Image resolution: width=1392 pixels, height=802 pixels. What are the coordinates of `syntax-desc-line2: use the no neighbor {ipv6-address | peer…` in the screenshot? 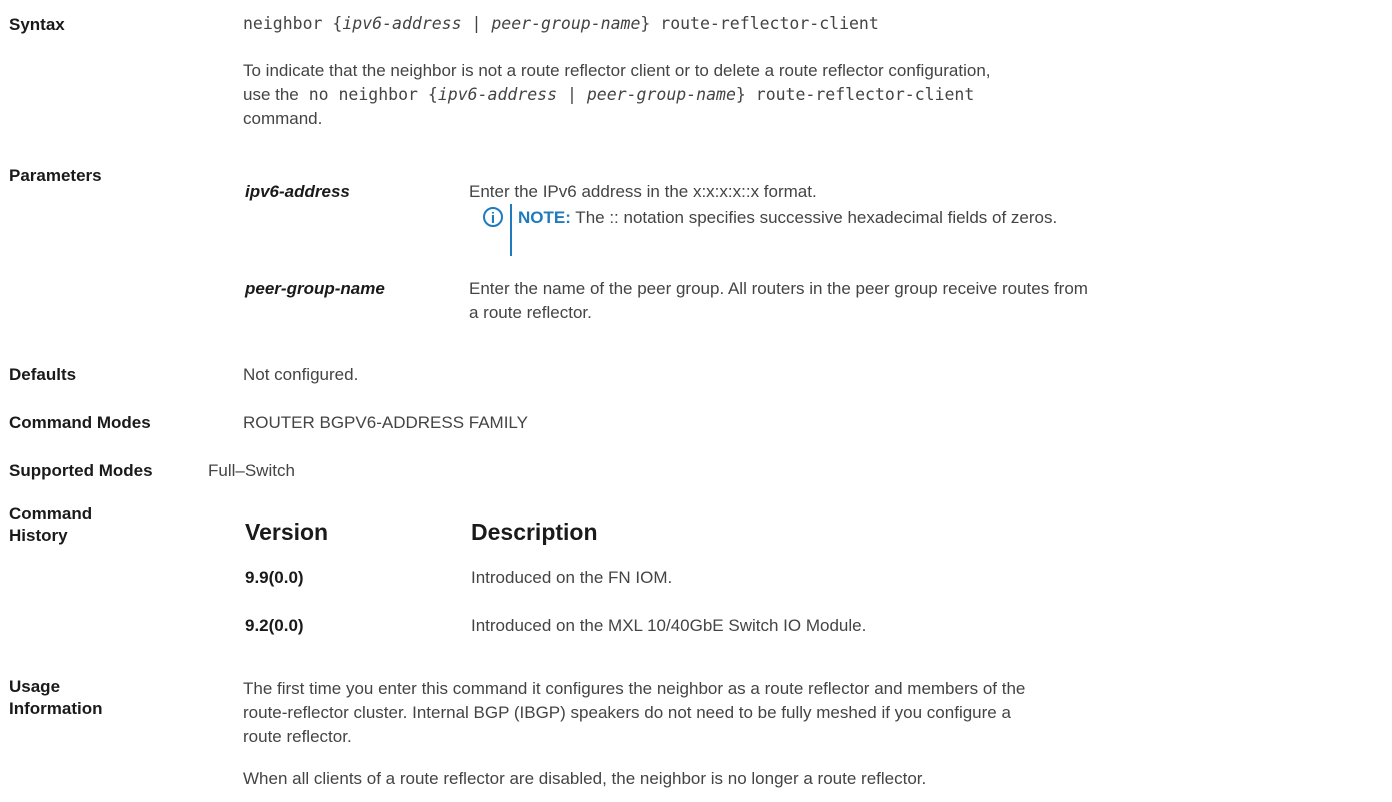 It's located at (609, 94).